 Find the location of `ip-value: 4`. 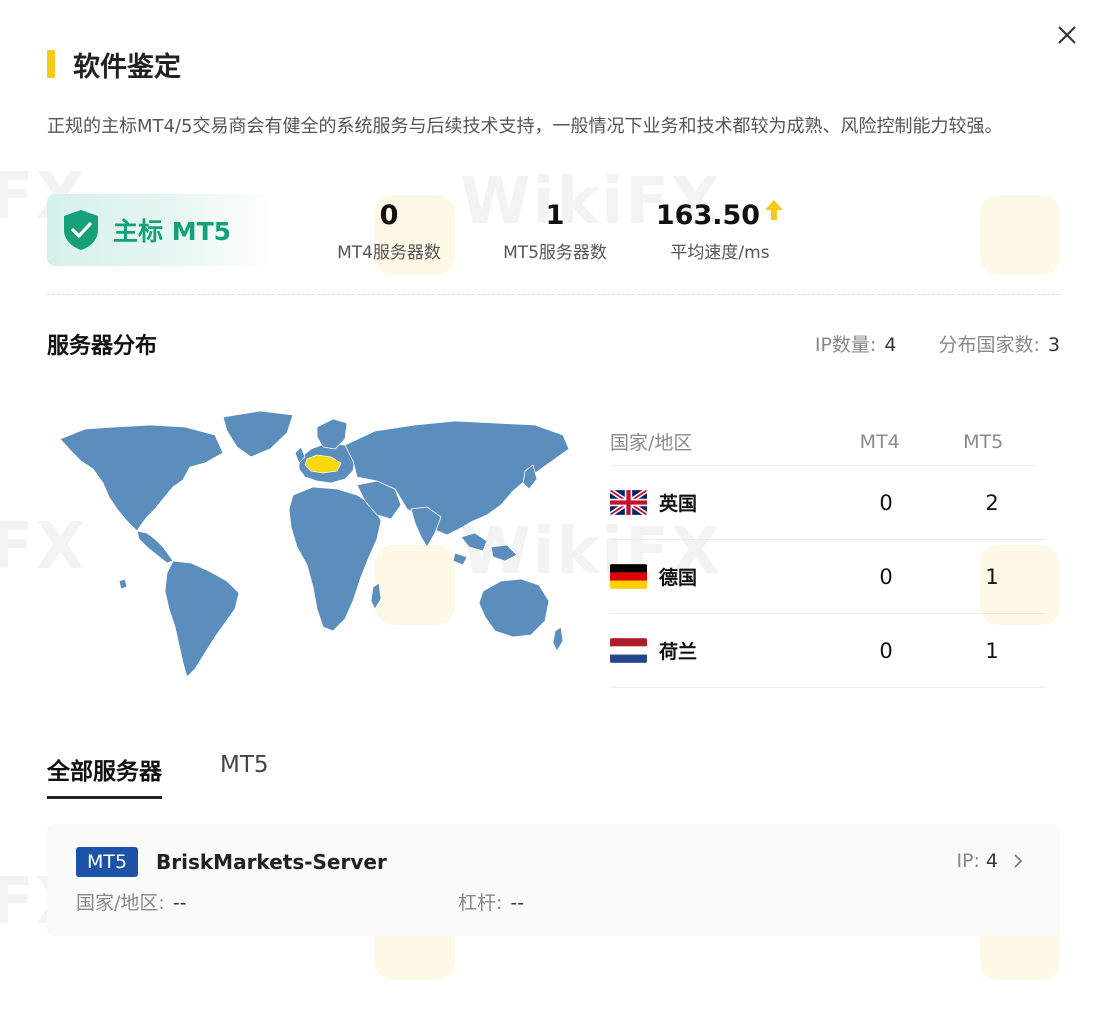

ip-value: 4 is located at coordinates (991, 861).